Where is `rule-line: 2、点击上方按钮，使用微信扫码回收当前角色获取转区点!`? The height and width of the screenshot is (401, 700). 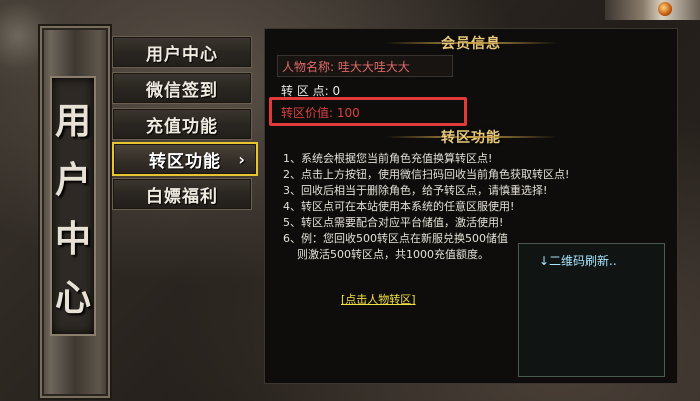
rule-line: 2、点击上方按钮，使用微信扫码回收当前角色获取转区点! is located at coordinates (426, 174).